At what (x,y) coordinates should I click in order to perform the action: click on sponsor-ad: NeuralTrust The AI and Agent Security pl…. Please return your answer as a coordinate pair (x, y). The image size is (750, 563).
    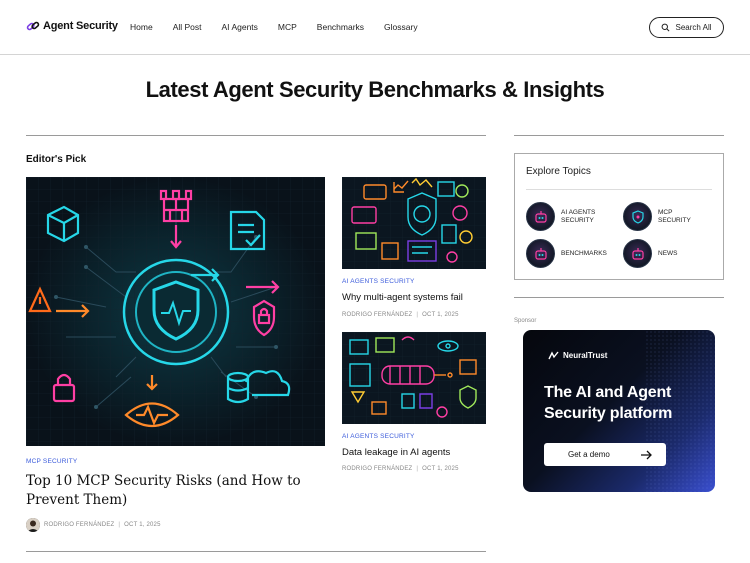
    Looking at the image, I should click on (619, 411).